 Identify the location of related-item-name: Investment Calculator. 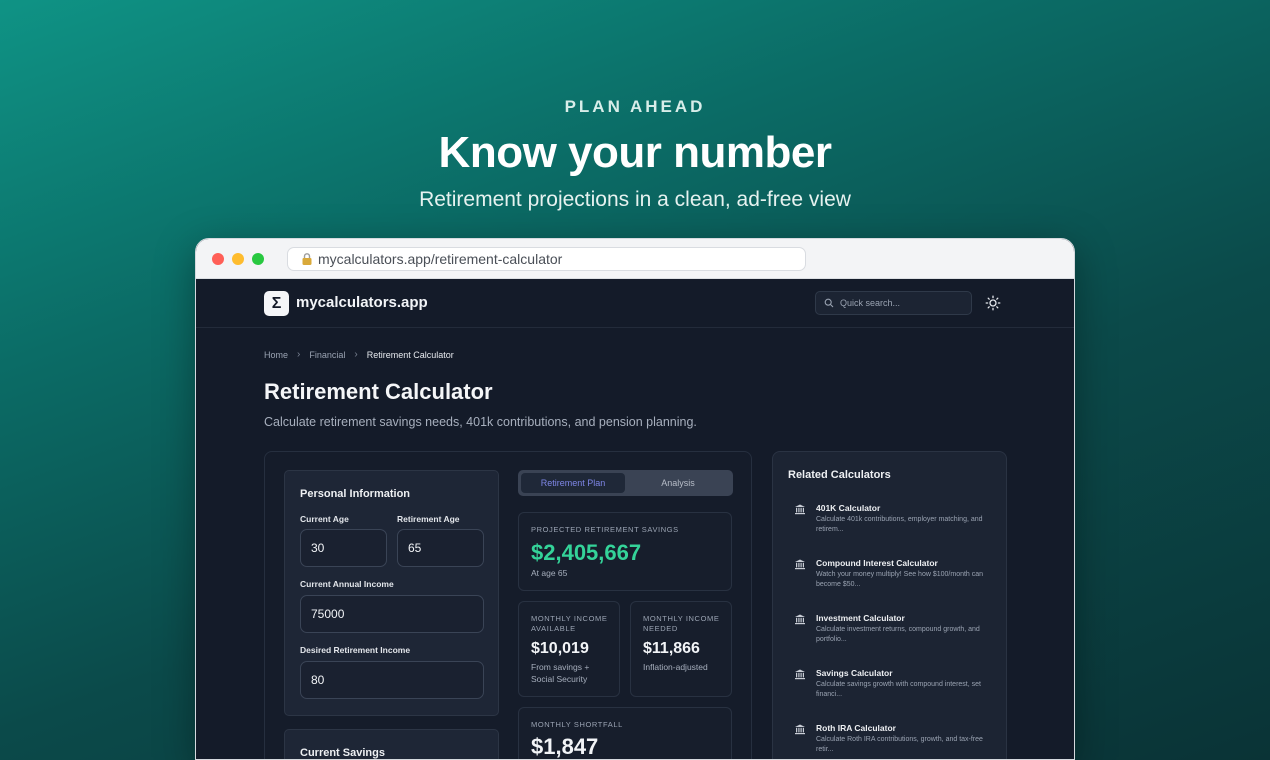
(860, 618).